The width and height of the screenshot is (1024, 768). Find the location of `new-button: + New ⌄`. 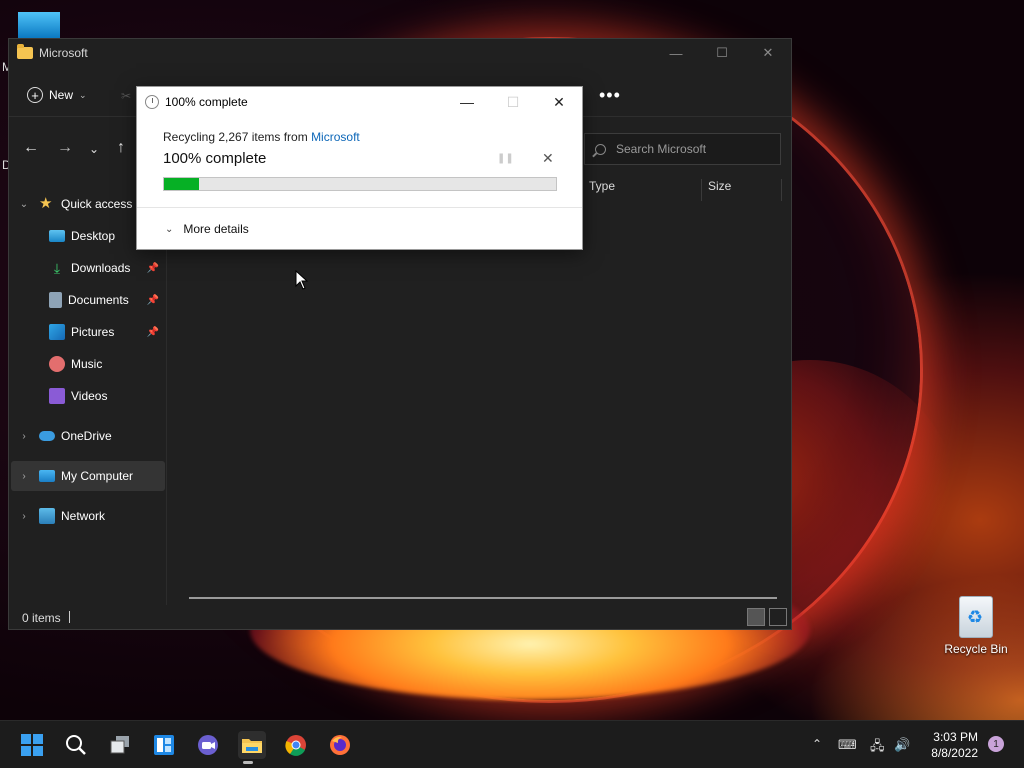

new-button: + New ⌄ is located at coordinates (57, 95).